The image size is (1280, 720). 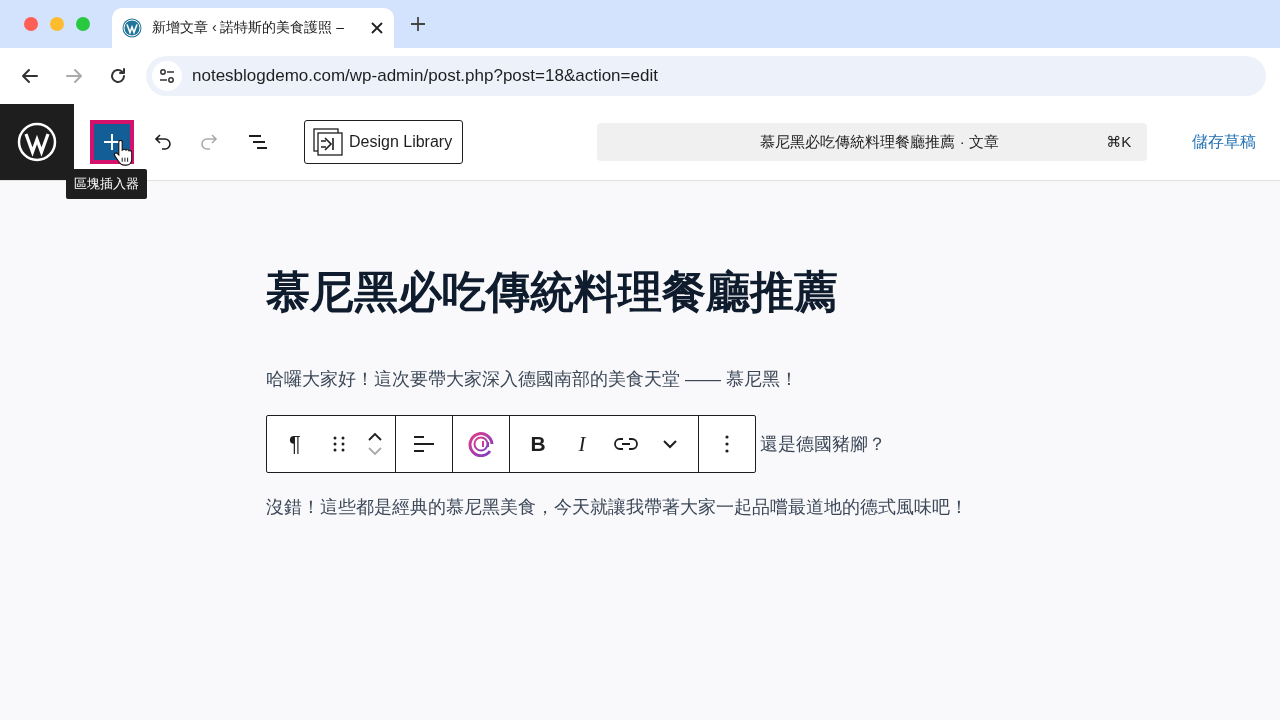 I want to click on browser-tab: 新增文章 ‹ 諾特斯的美食護照 –, so click(x=253, y=28).